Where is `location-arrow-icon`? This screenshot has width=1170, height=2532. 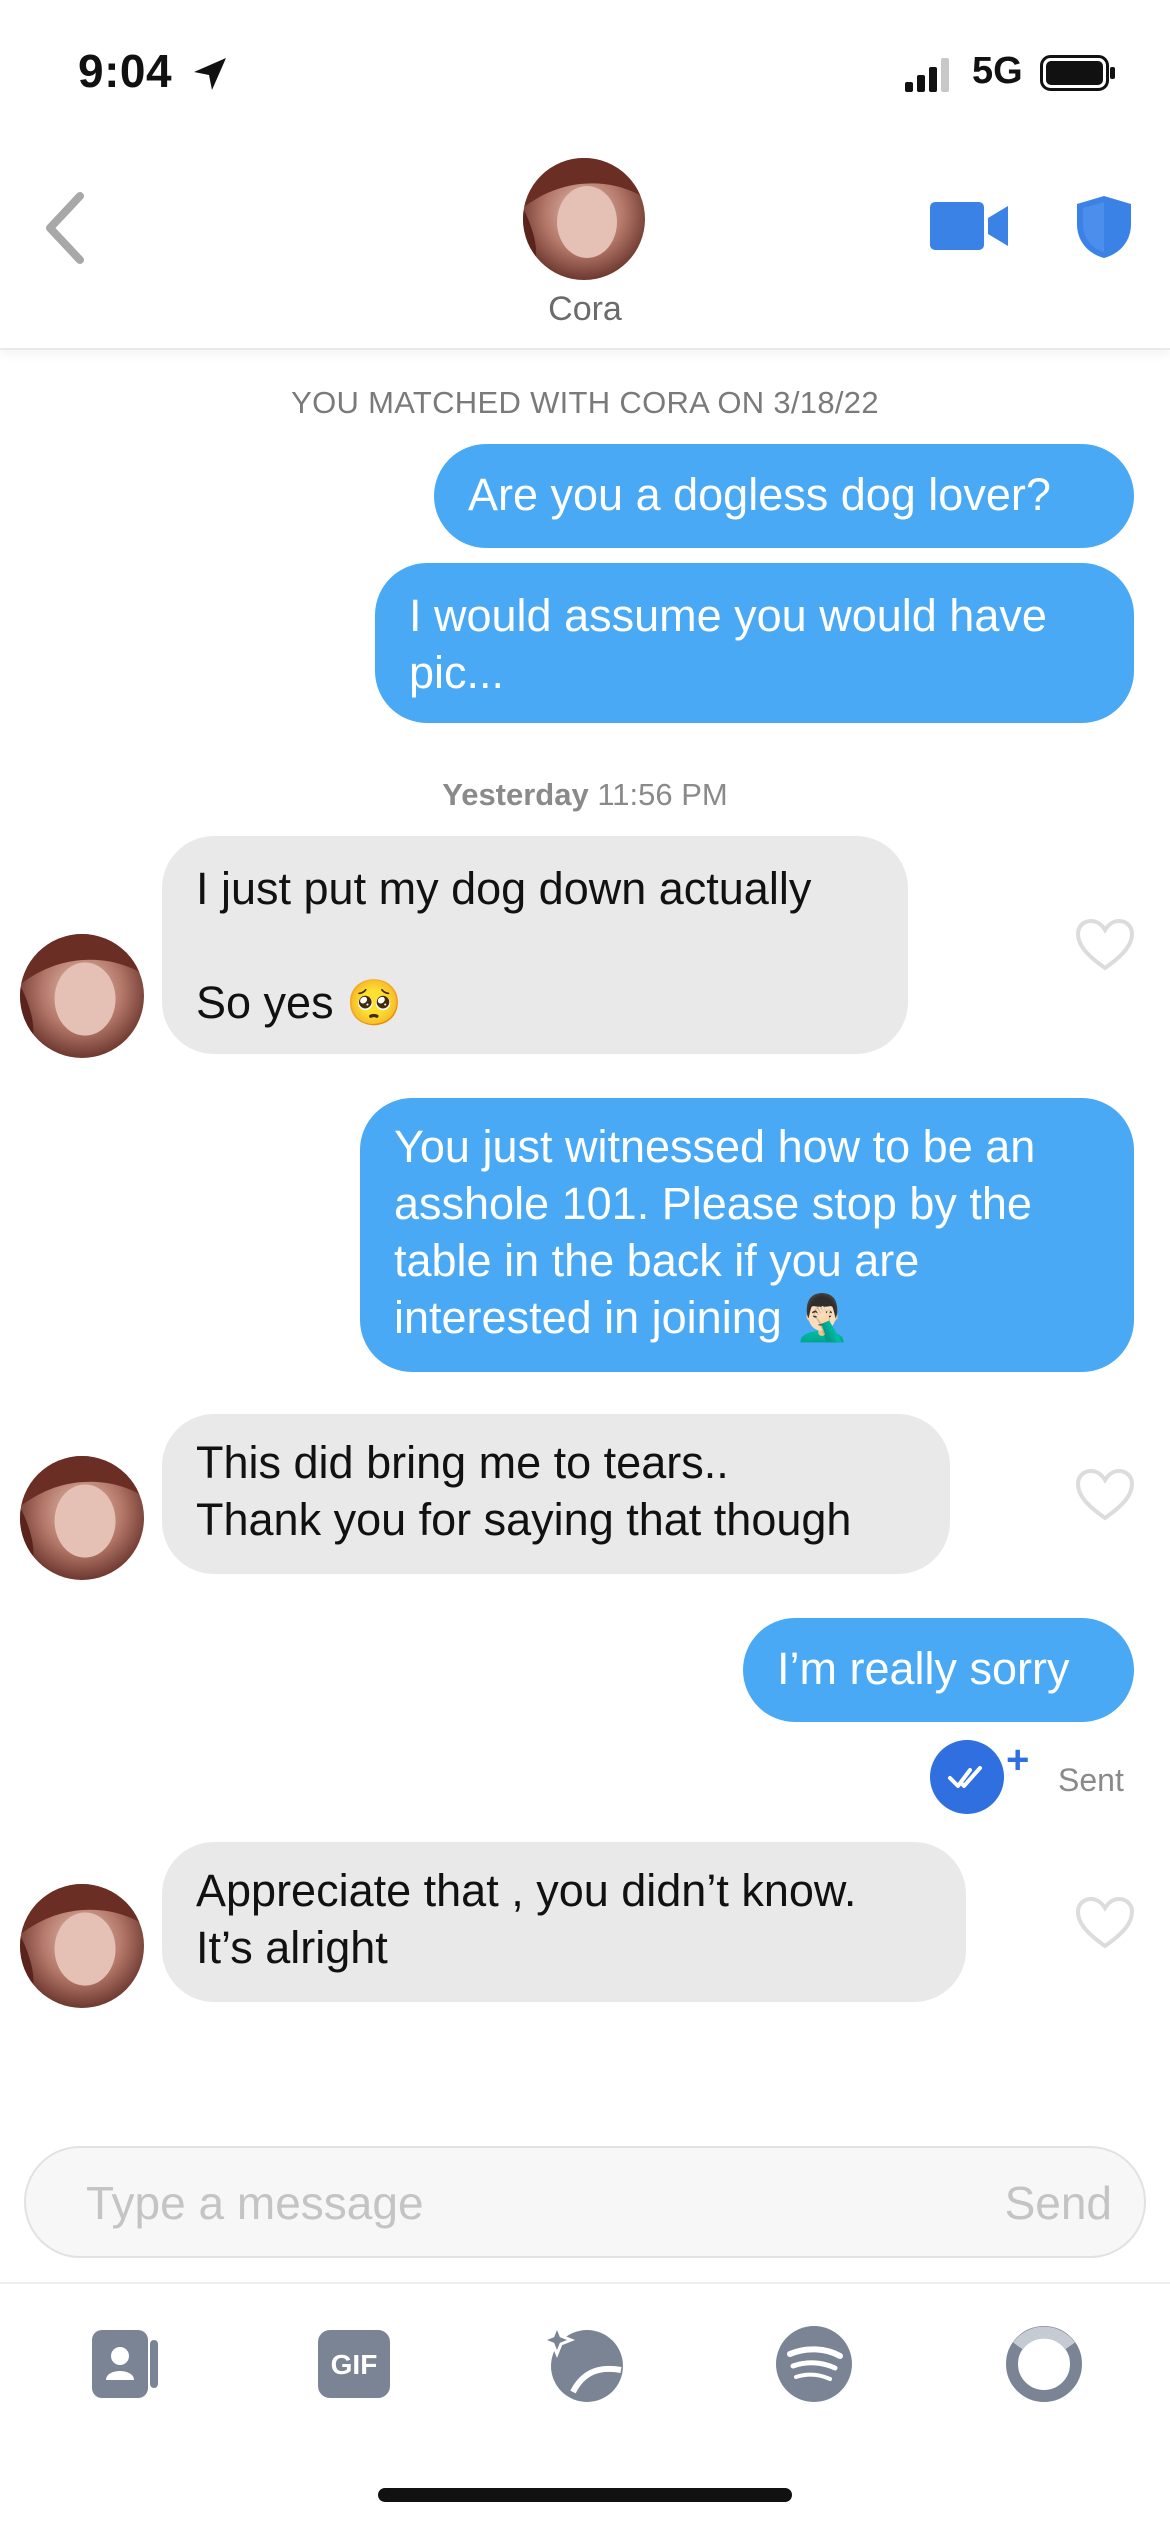
location-arrow-icon is located at coordinates (210, 74).